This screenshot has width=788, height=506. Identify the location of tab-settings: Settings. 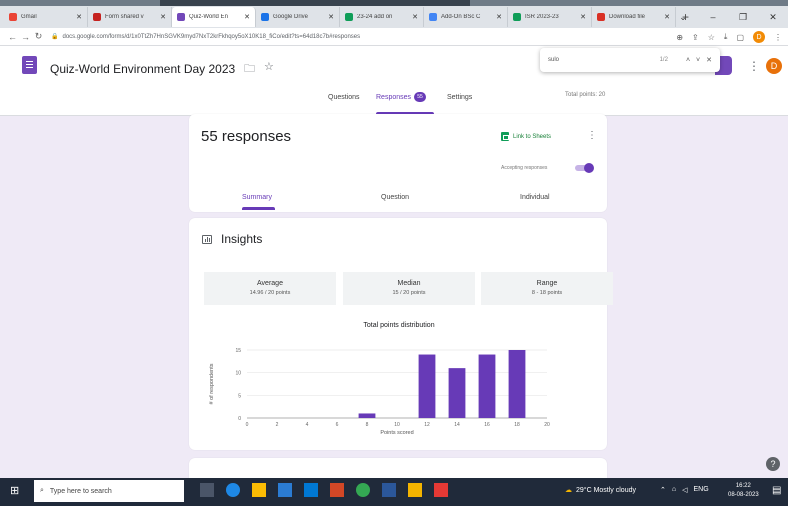
(459, 97).